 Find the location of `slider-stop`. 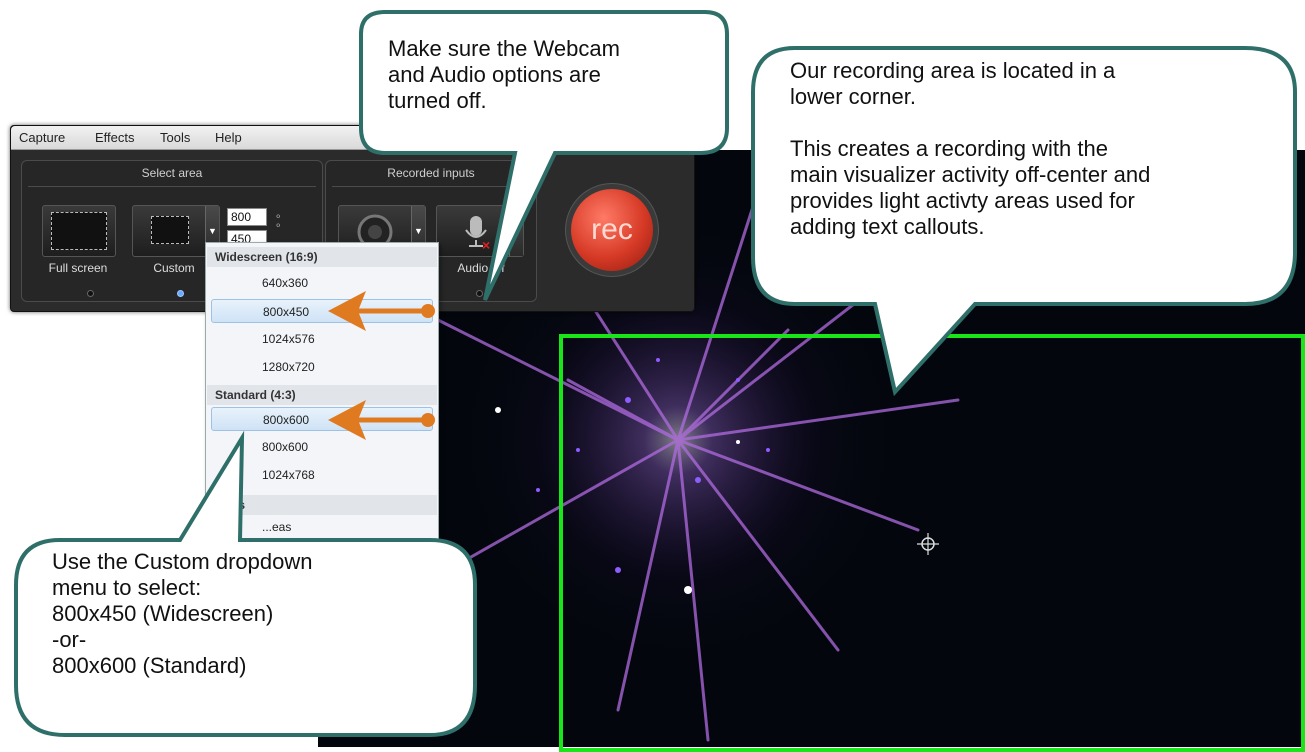

slider-stop is located at coordinates (90, 293).